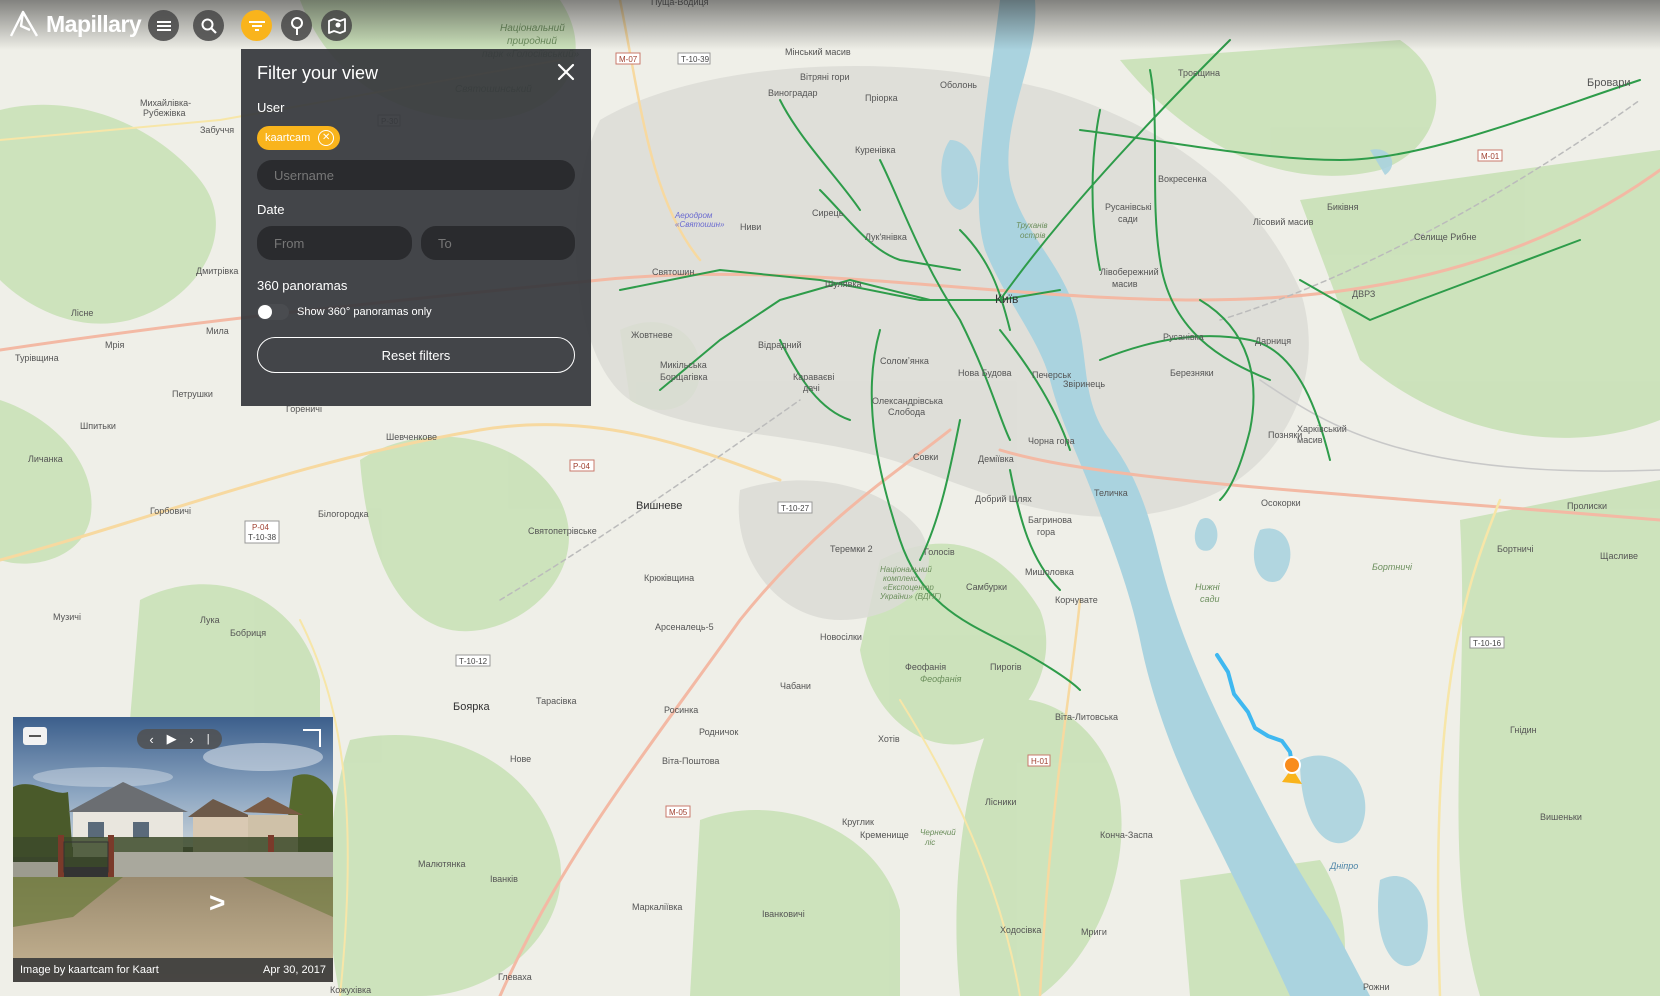  What do you see at coordinates (925, 667) in the screenshot?
I see `svg-text: Феофанія` at bounding box center [925, 667].